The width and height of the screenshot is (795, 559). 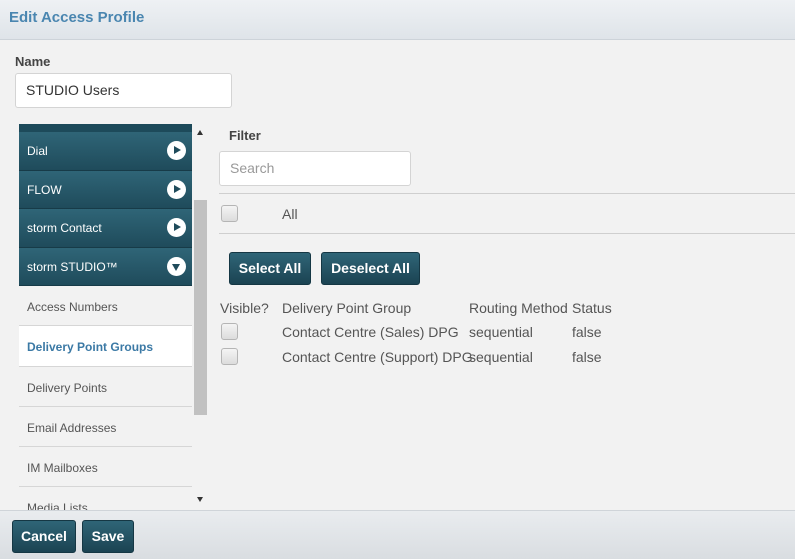 I want to click on nav-item-label: Access Numbers, so click(x=72, y=307).